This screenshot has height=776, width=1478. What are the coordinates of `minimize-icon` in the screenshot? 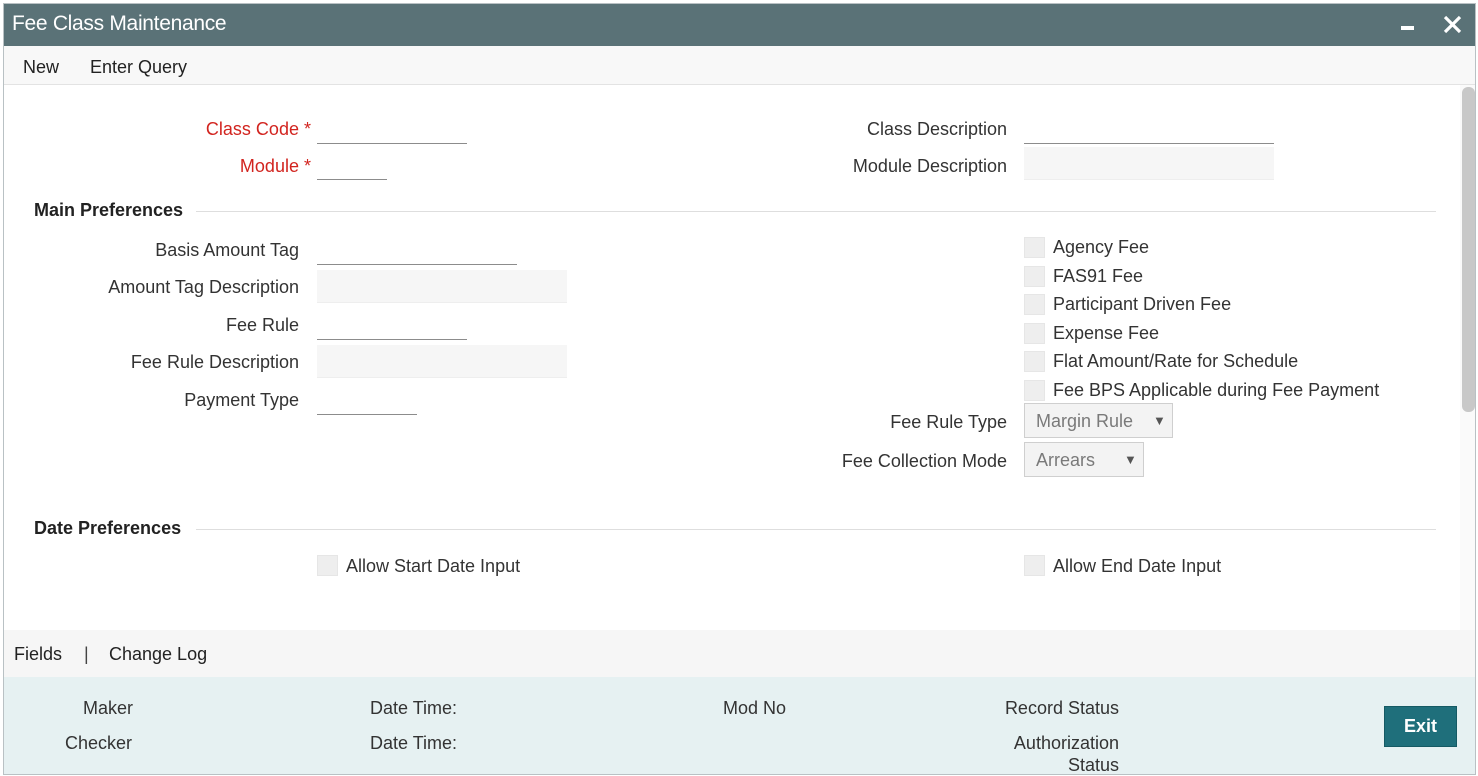 It's located at (1408, 24).